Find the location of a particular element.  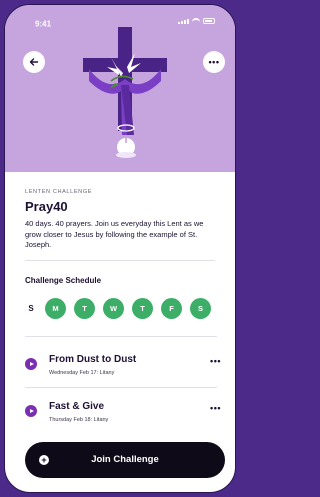

battery-icon is located at coordinates (209, 21).